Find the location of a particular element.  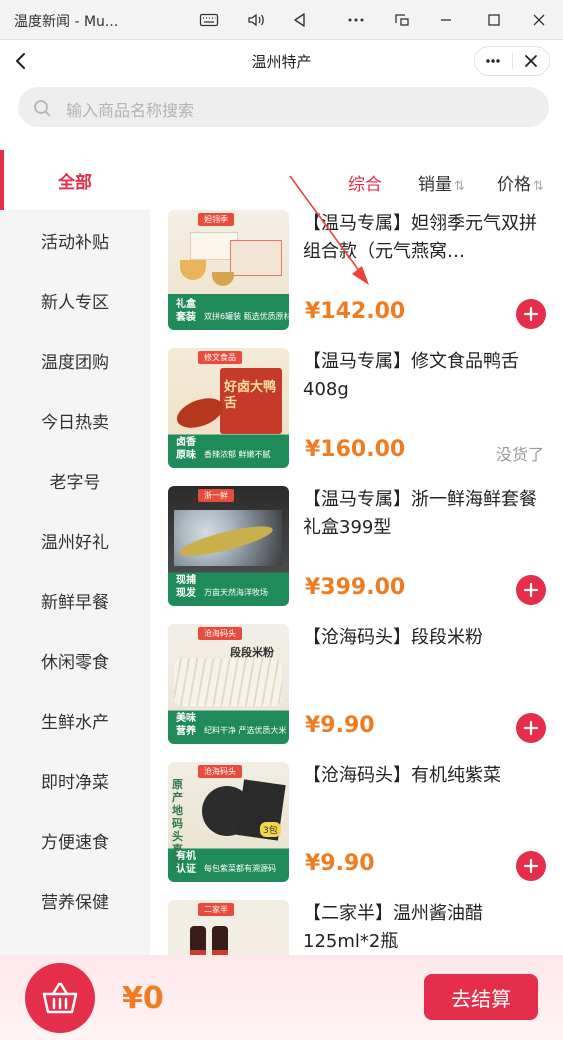

basket-icon is located at coordinates (60, 998).